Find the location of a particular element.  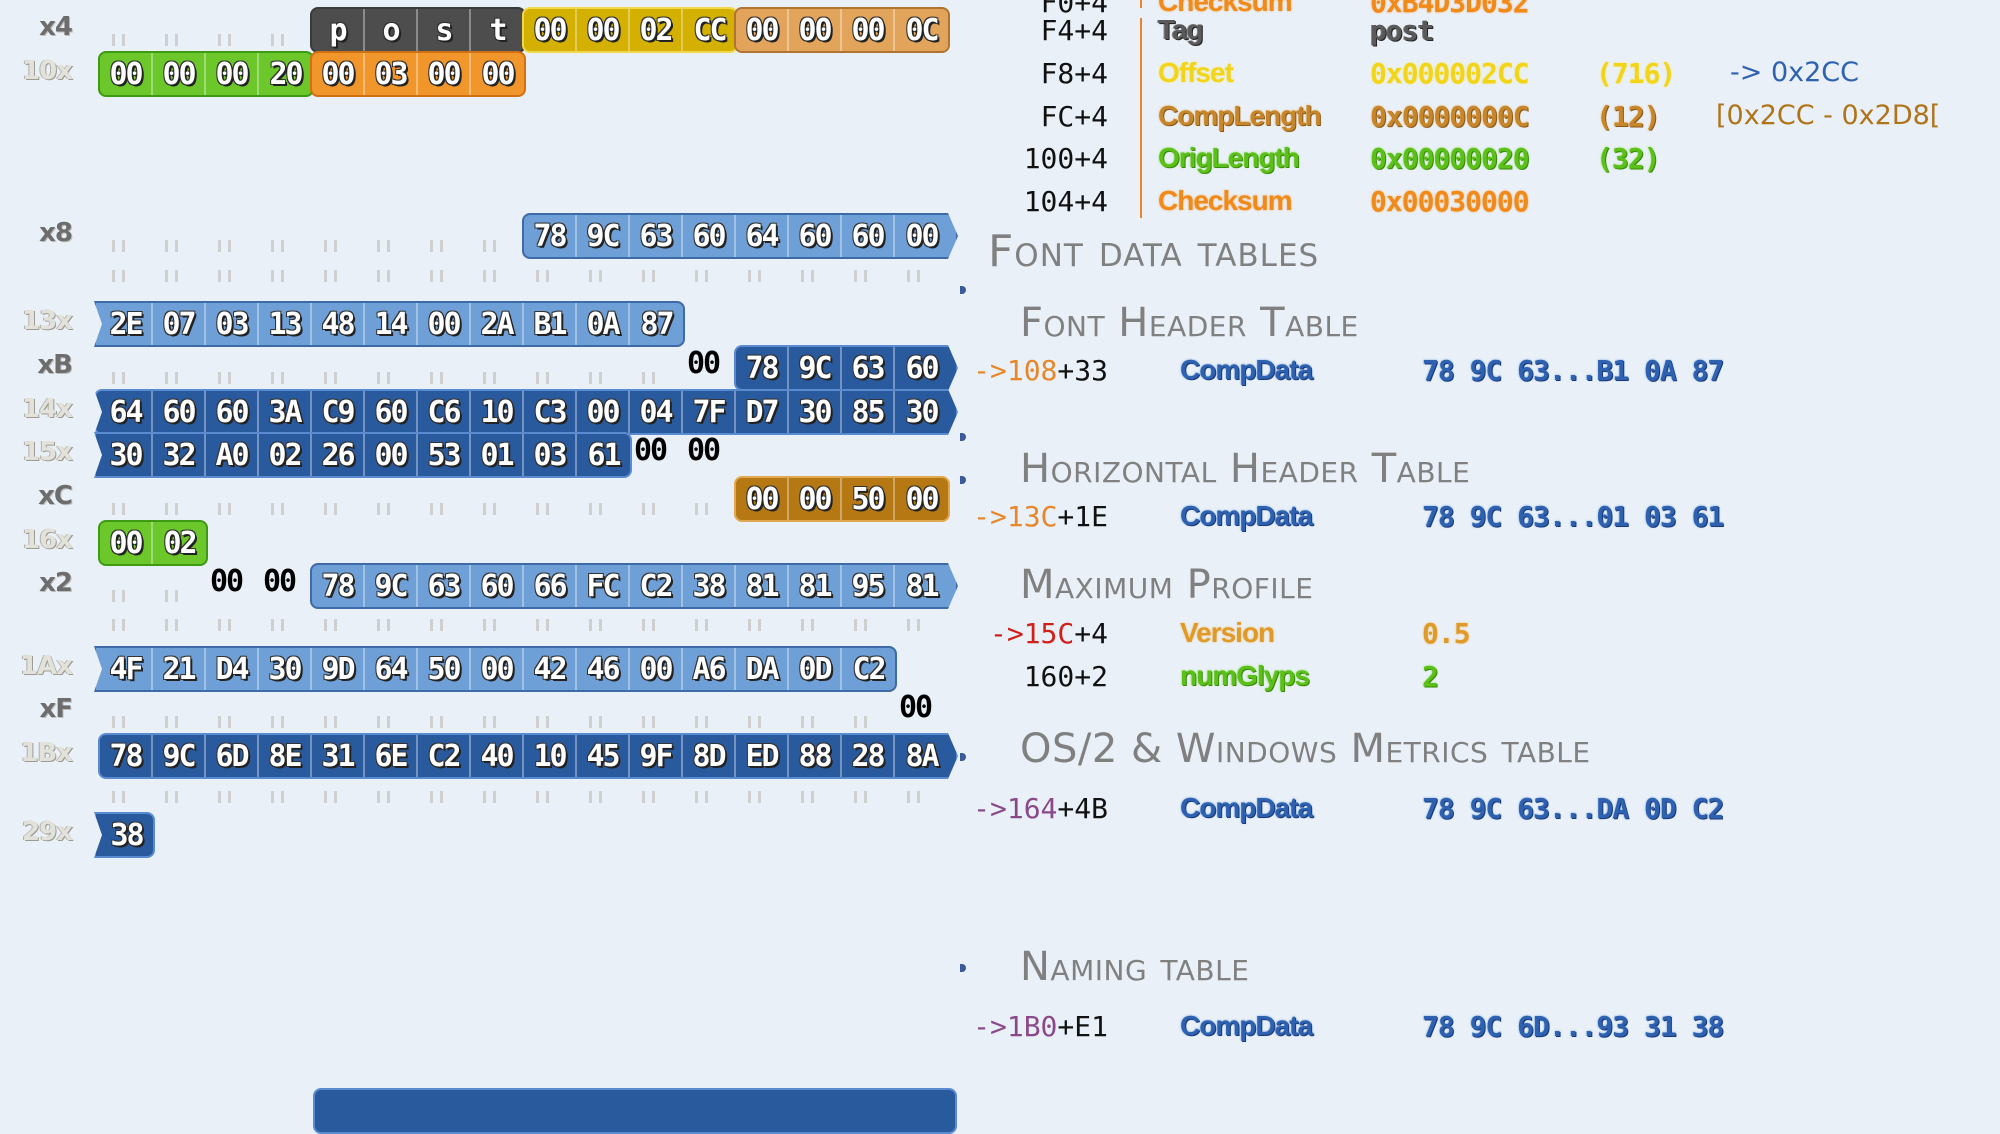

hex-run-lblue: 4F 21 D4 30 9D 64 50 00 42 46 00 A6 DA 0D C2 is located at coordinates (495, 669).